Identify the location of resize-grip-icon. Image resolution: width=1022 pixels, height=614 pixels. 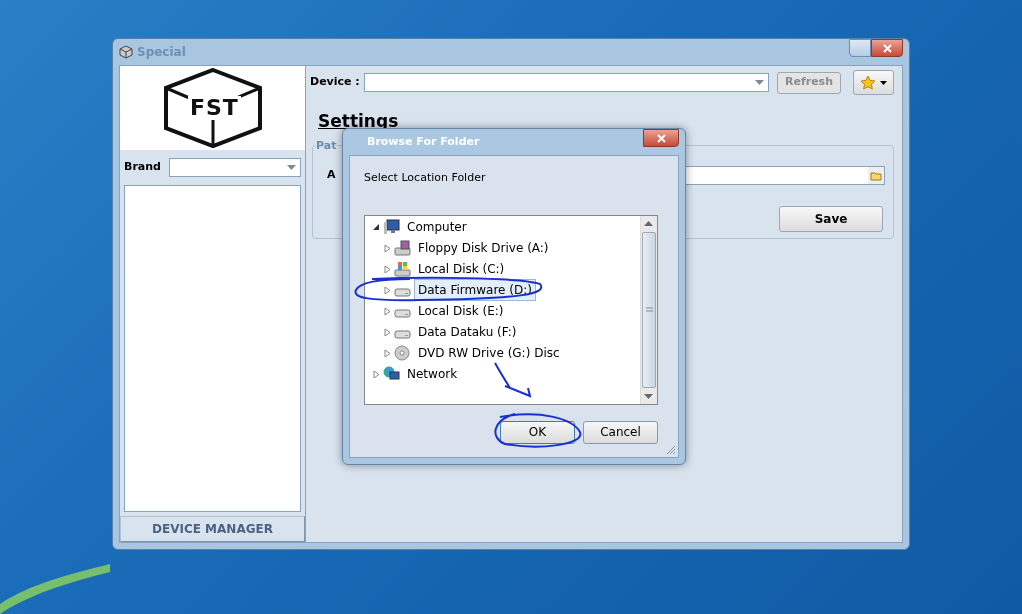
(671, 450).